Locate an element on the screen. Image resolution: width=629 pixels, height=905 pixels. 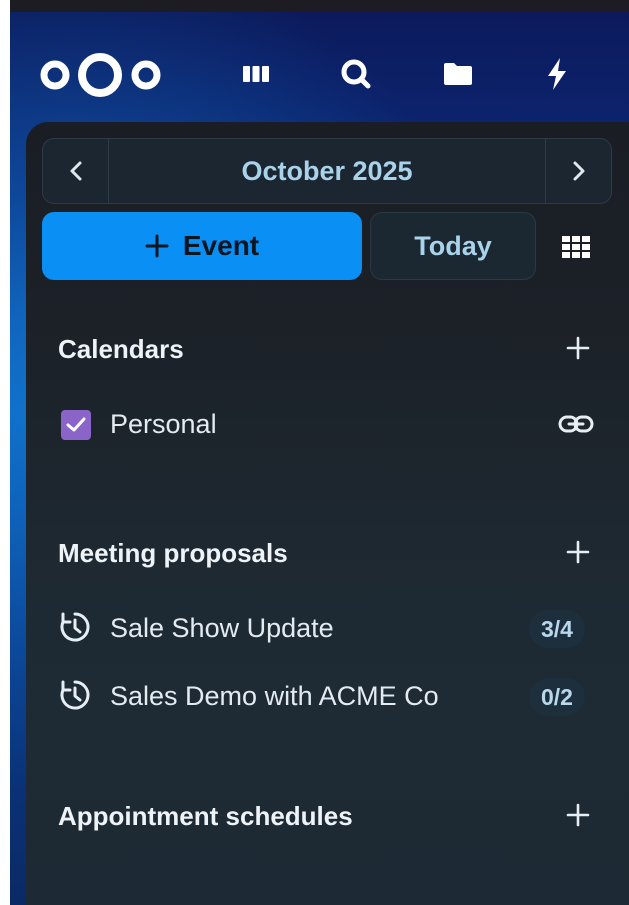
meeting-proposal-count-badge: 3/4 is located at coordinates (557, 629).